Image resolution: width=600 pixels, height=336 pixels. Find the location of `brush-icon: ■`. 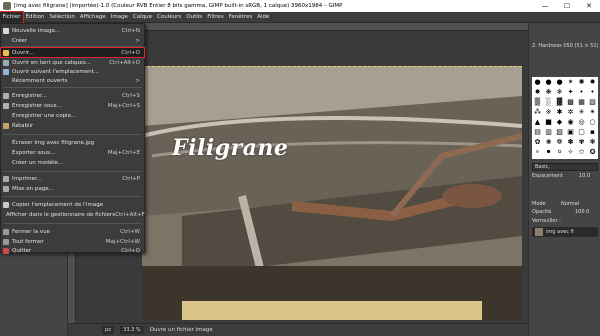

brush-icon: ■ is located at coordinates (548, 122).